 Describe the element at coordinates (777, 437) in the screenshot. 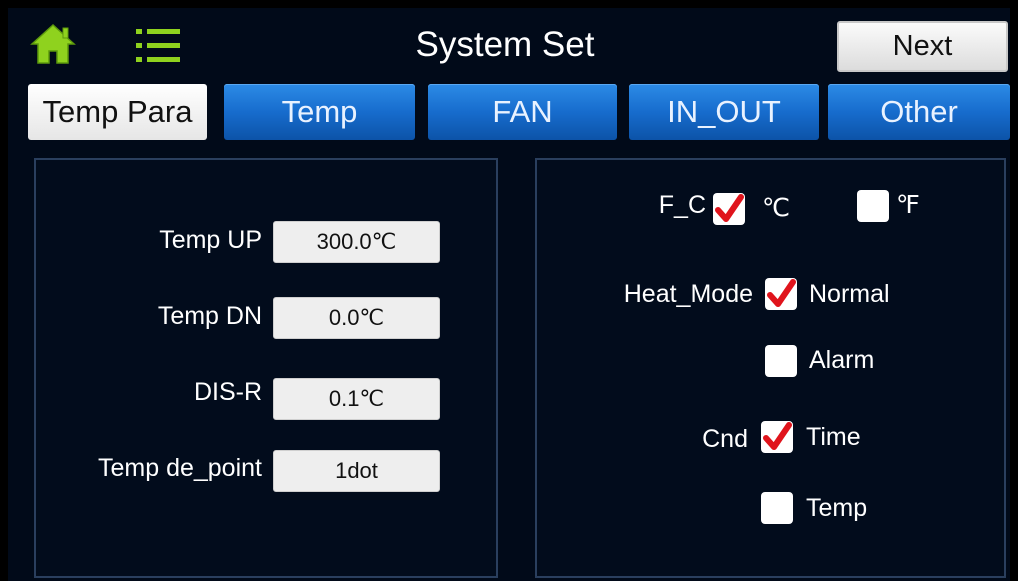

I see `time-checkbox` at that location.